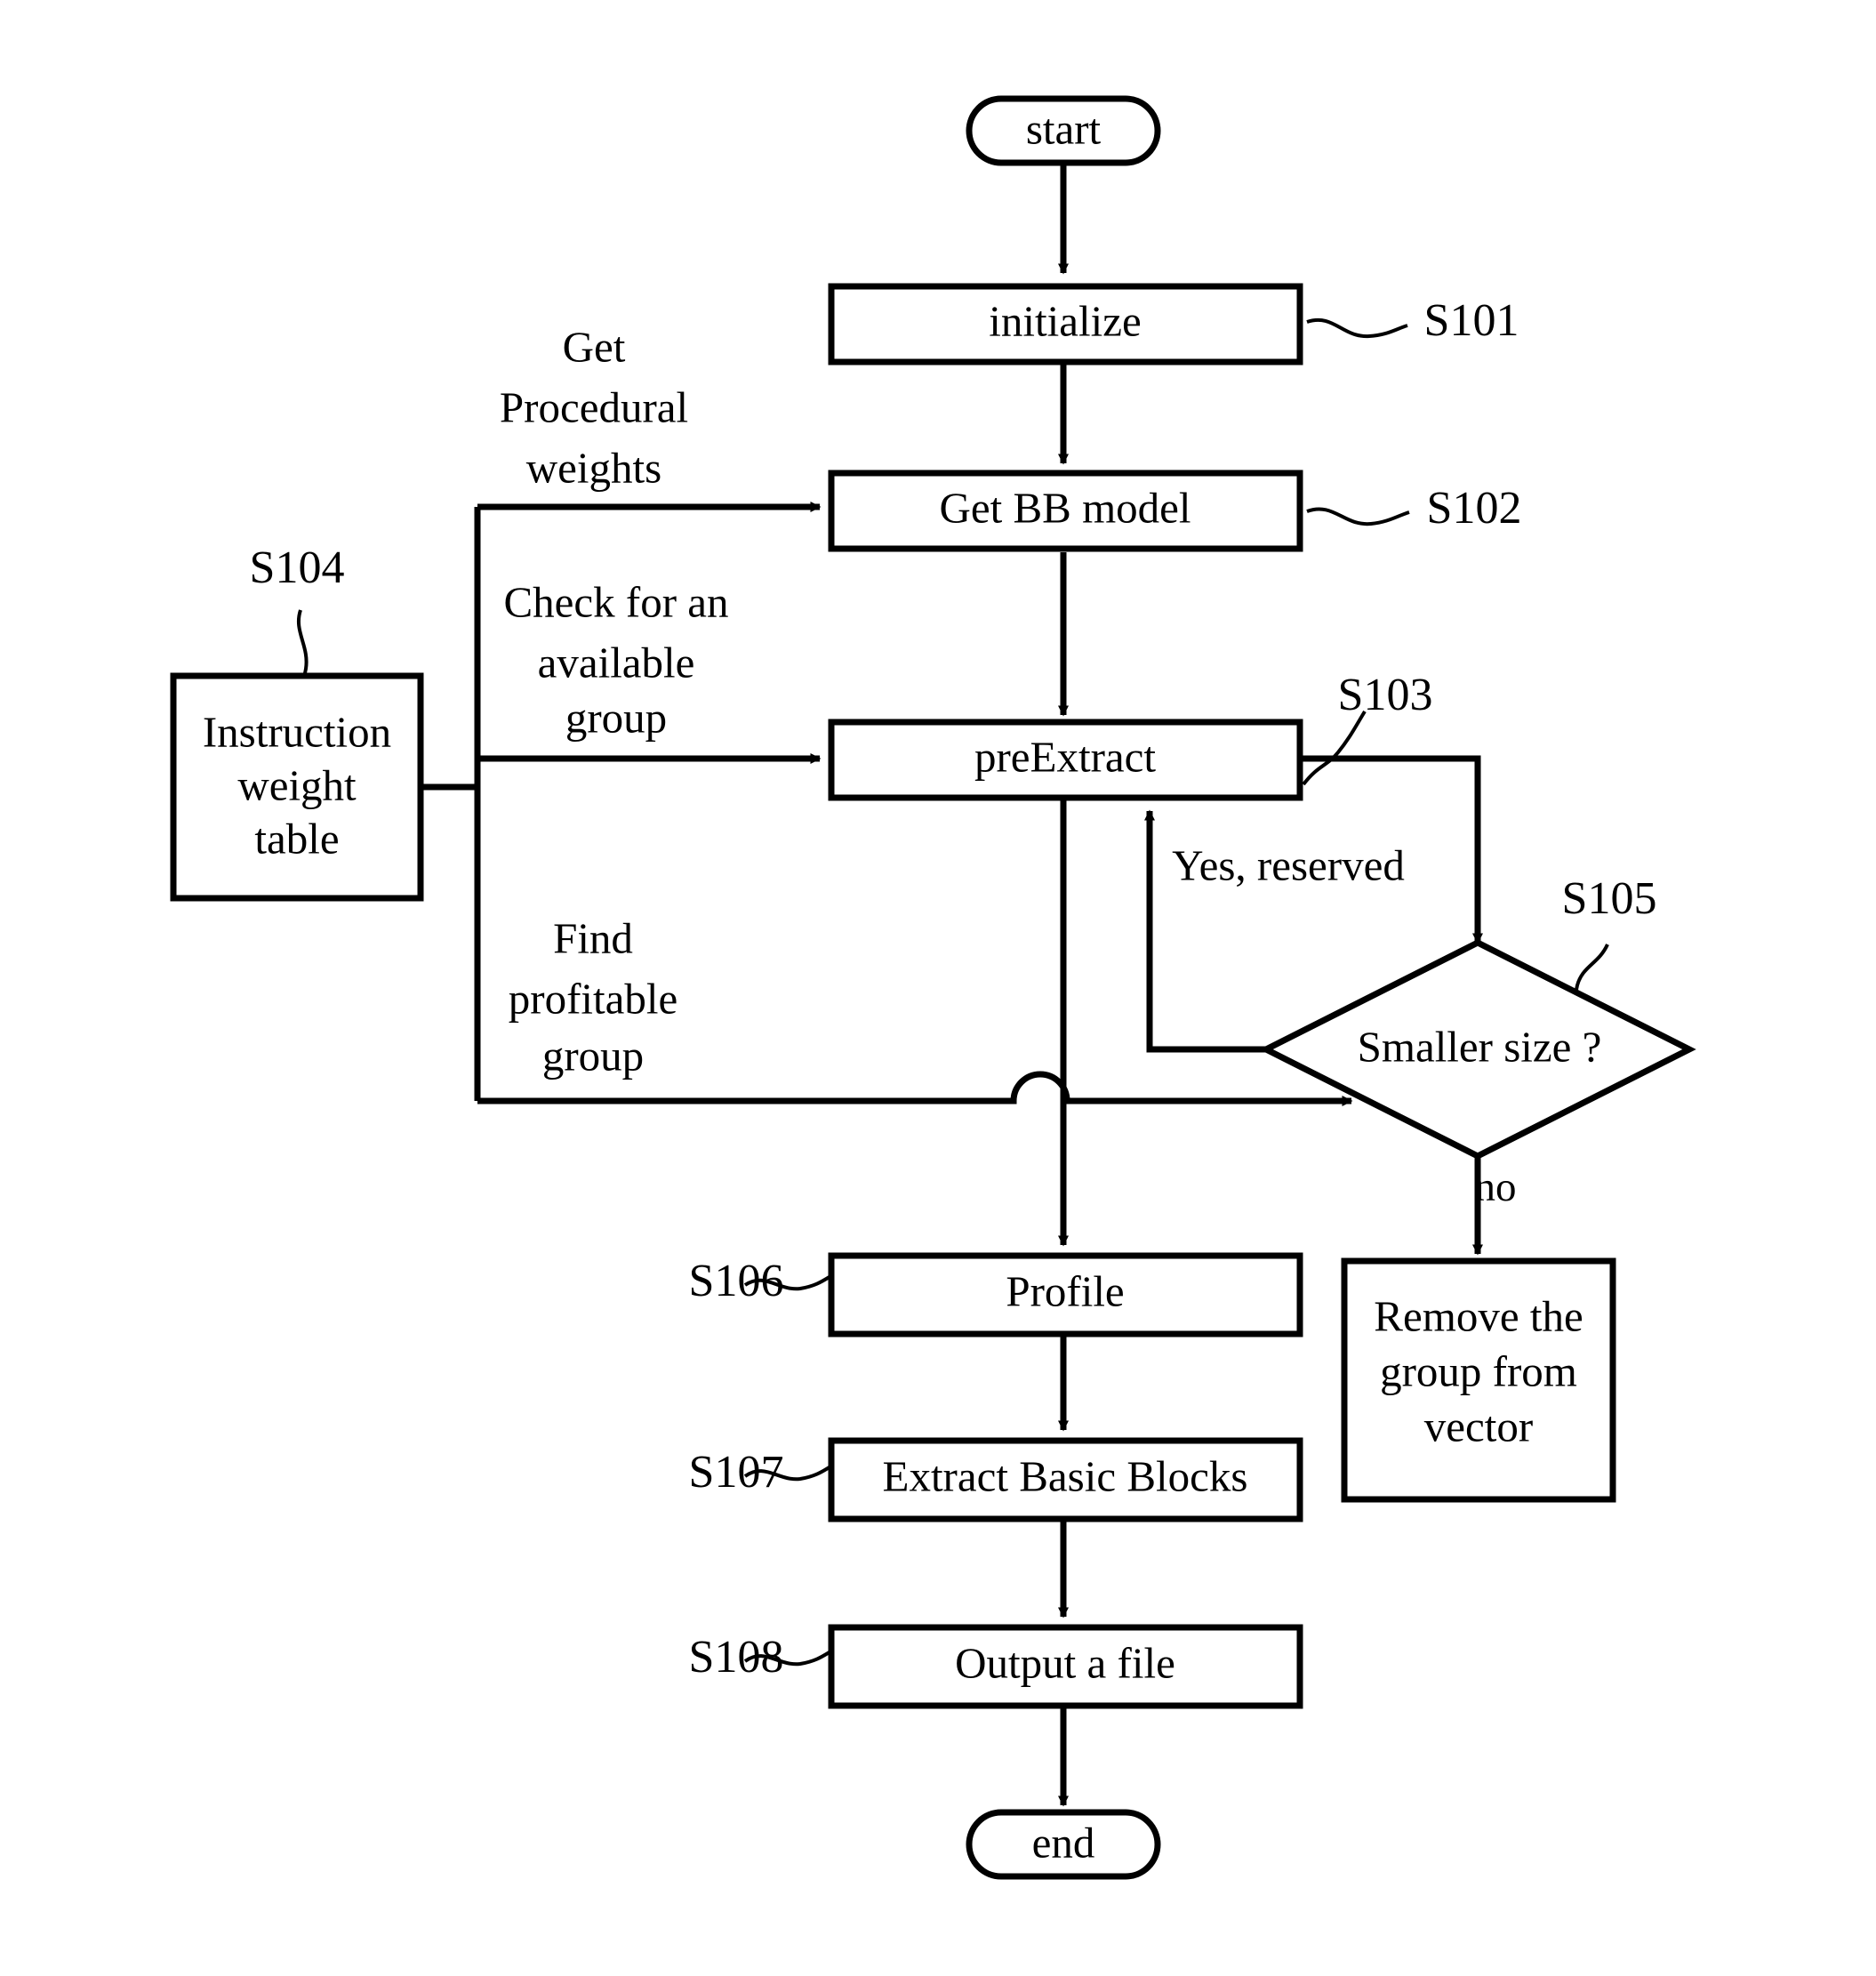  What do you see at coordinates (1065, 320) in the screenshot?
I see `initialize-label: initialize` at bounding box center [1065, 320].